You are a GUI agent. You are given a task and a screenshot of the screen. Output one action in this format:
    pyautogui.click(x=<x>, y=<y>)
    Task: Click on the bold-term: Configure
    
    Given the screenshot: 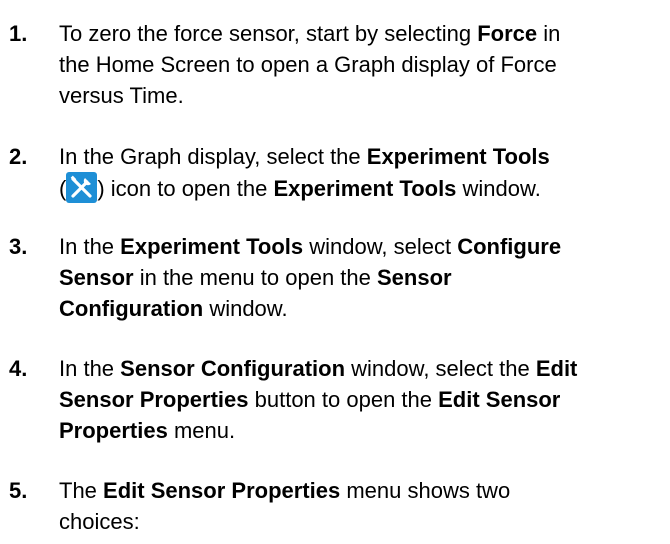 What is the action you would take?
    pyautogui.click(x=509, y=246)
    